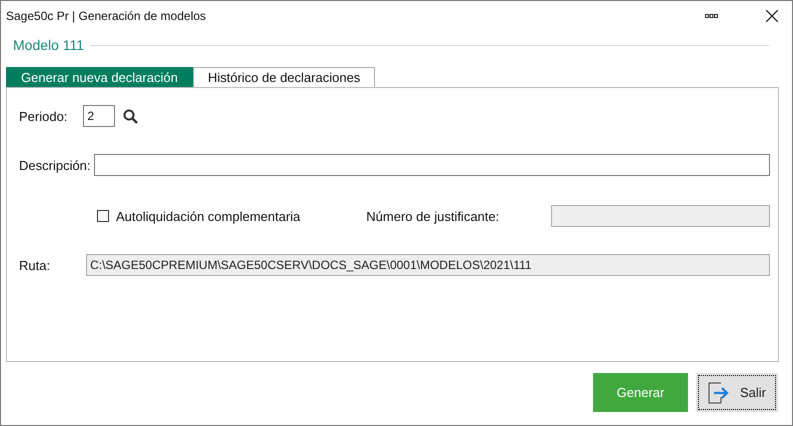  What do you see at coordinates (284, 77) in the screenshot?
I see `tab: Histórico de declaraciones` at bounding box center [284, 77].